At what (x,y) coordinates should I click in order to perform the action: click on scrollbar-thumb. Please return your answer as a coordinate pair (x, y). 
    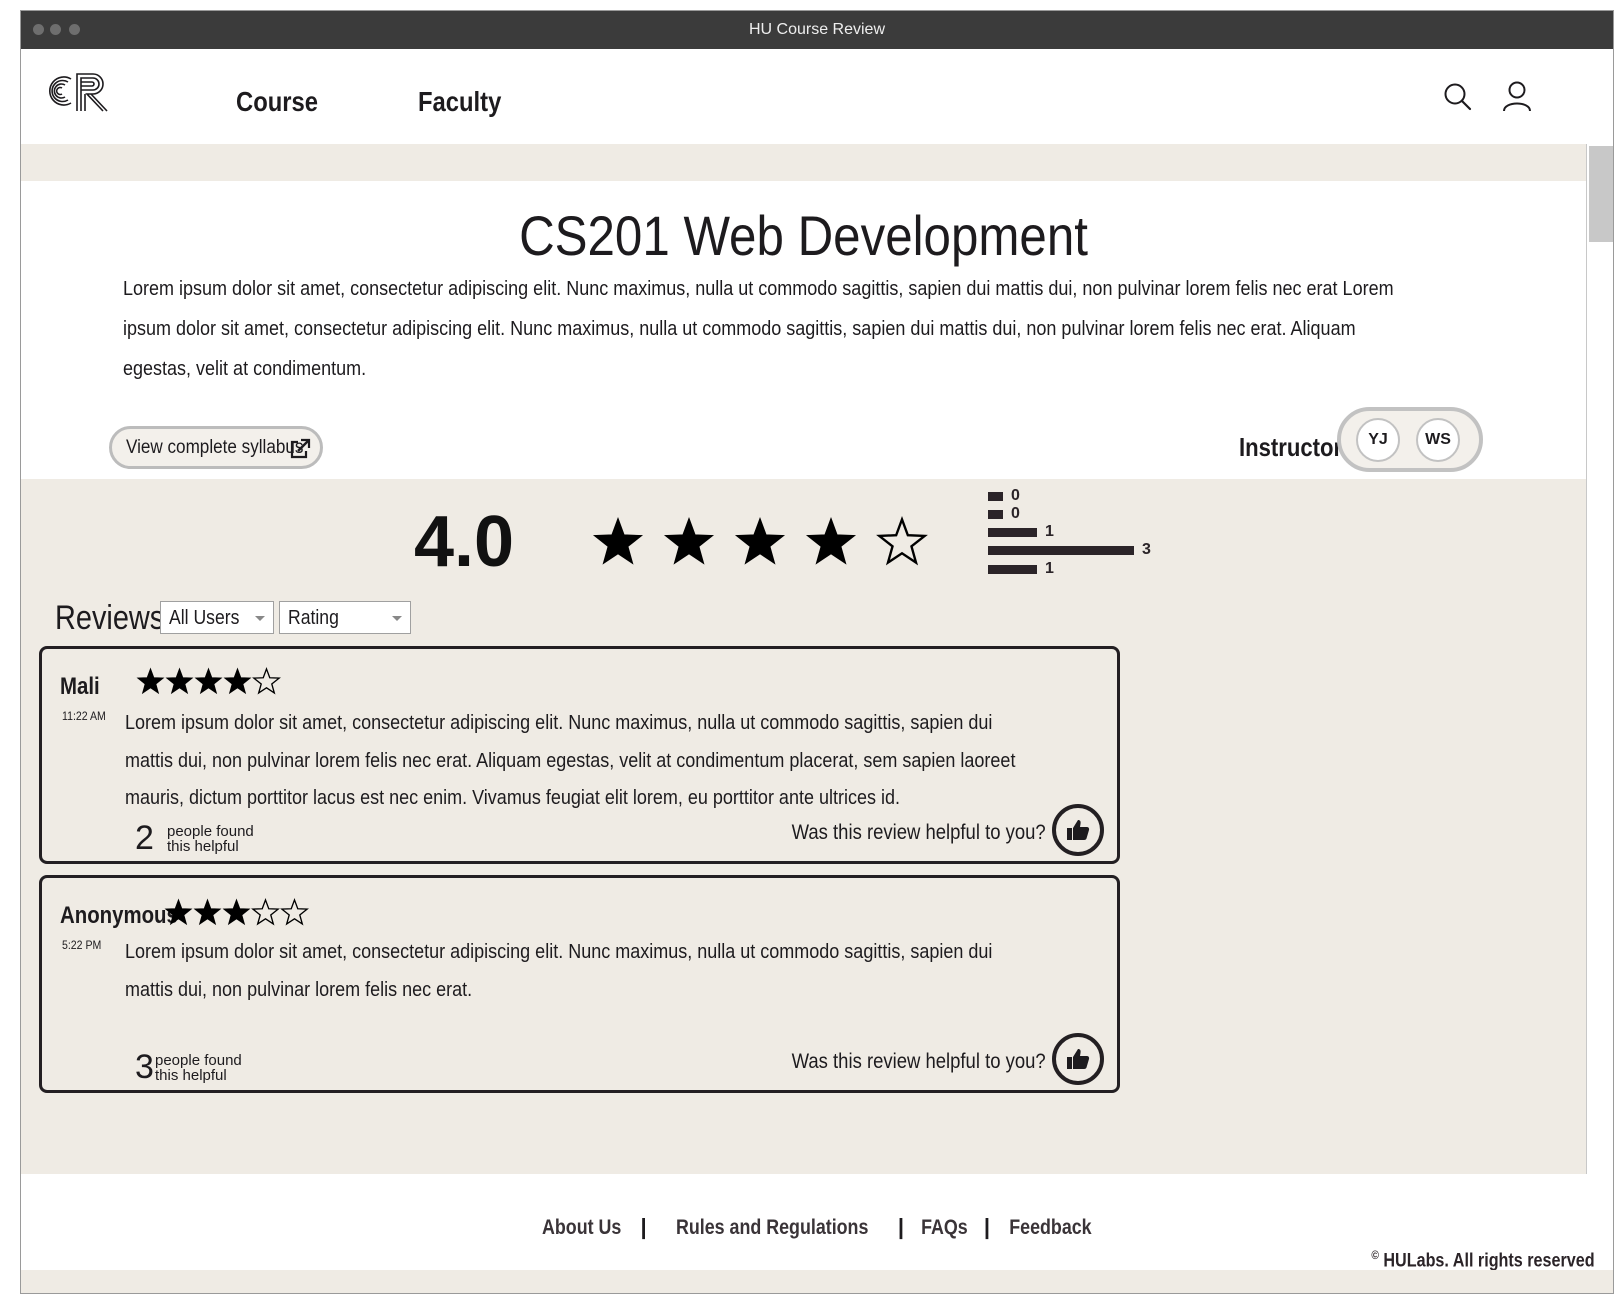
    Looking at the image, I should click on (1601, 194).